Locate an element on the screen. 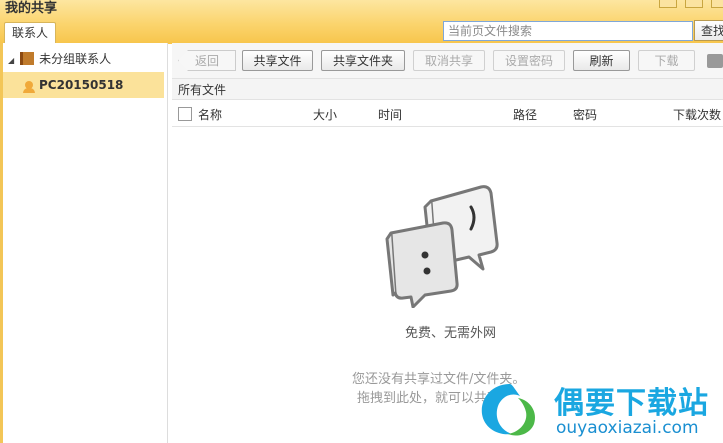 Image resolution: width=723 pixels, height=443 pixels. refresh-button: 刷新 is located at coordinates (601, 60).